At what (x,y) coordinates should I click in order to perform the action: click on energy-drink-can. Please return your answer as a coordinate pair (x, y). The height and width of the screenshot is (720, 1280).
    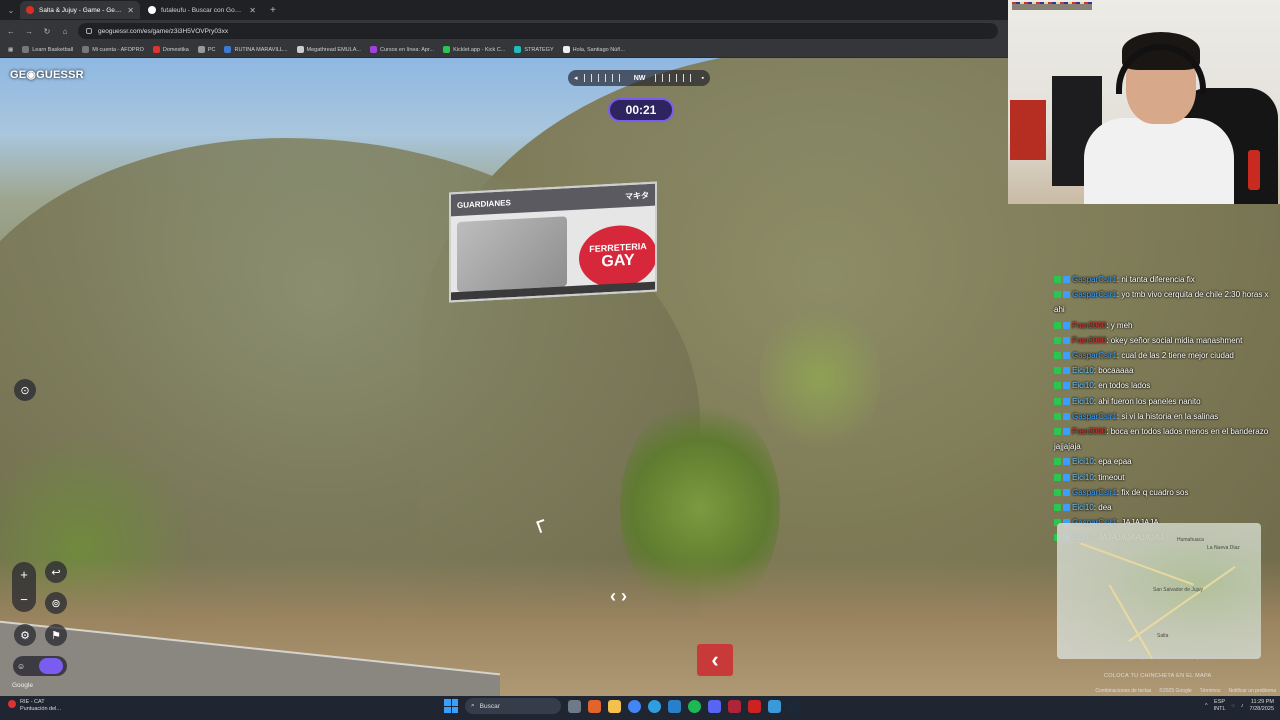
    Looking at the image, I should click on (1254, 170).